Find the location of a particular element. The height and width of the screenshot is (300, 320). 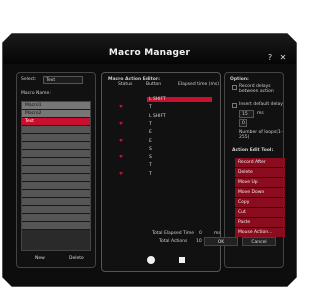

insert-delay-label: Insert default delay is located at coordinates (261, 104).